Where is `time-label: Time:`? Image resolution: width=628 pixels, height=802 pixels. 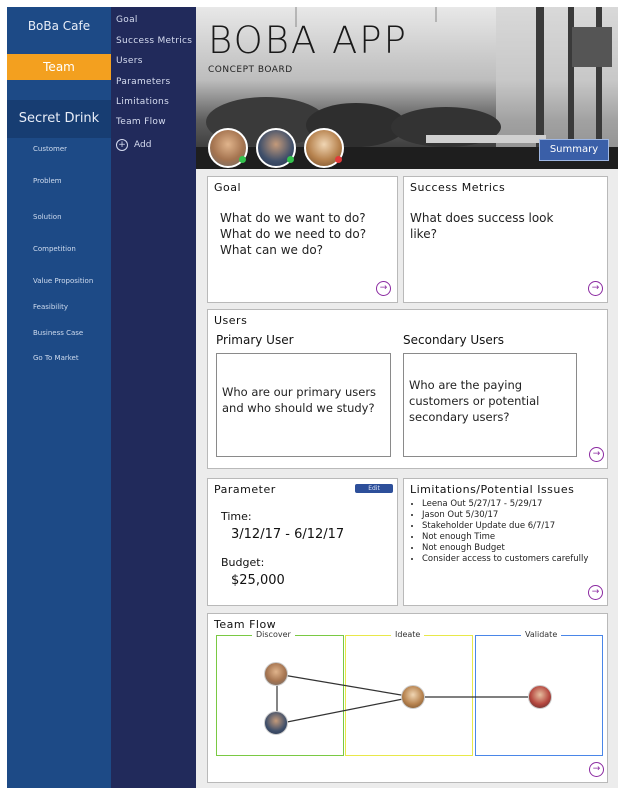 time-label: Time: is located at coordinates (236, 516).